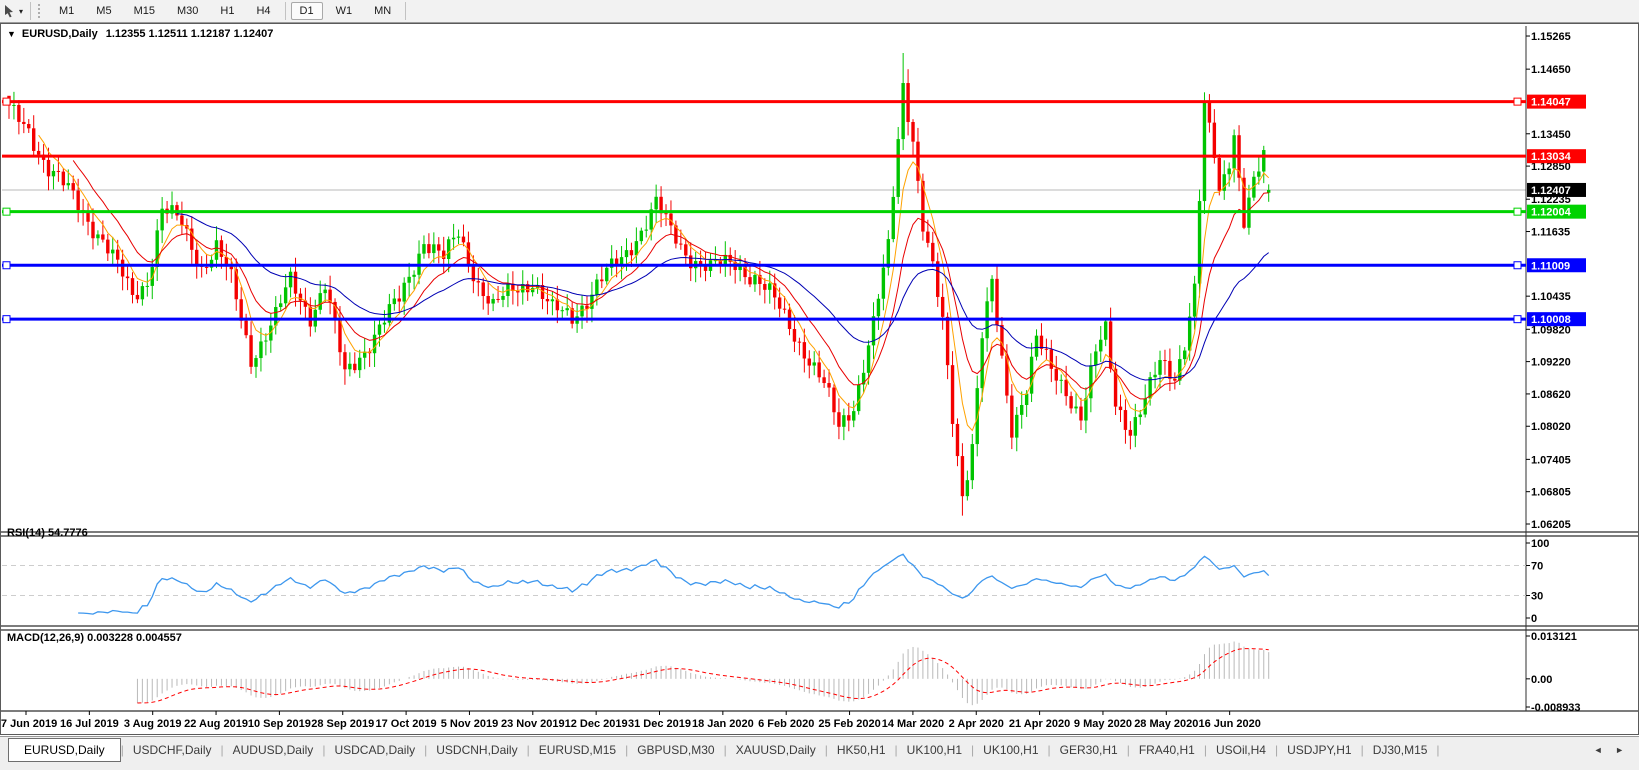 This screenshot has height=770, width=1639. What do you see at coordinates (382, 11) in the screenshot?
I see `timeframe-button-mn: MN` at bounding box center [382, 11].